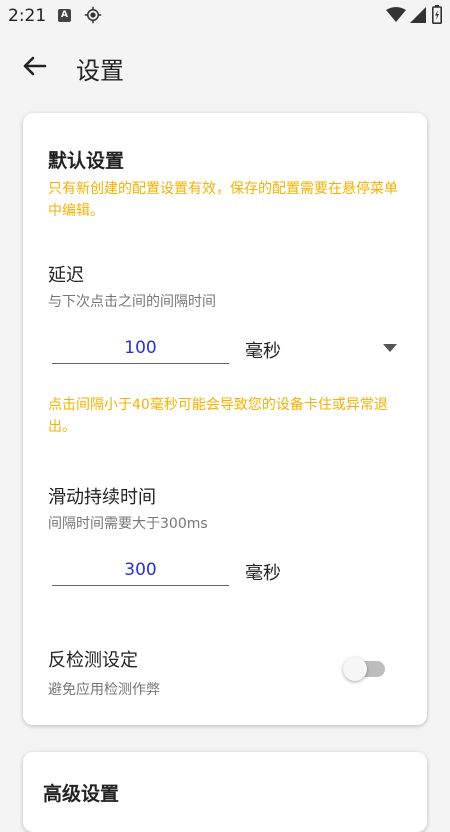 The image size is (450, 832). I want to click on toggle-thumb, so click(355, 669).